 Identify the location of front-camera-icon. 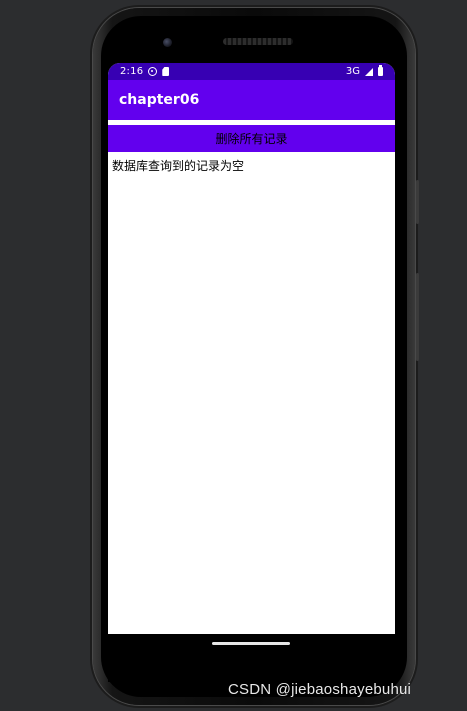
(167, 42).